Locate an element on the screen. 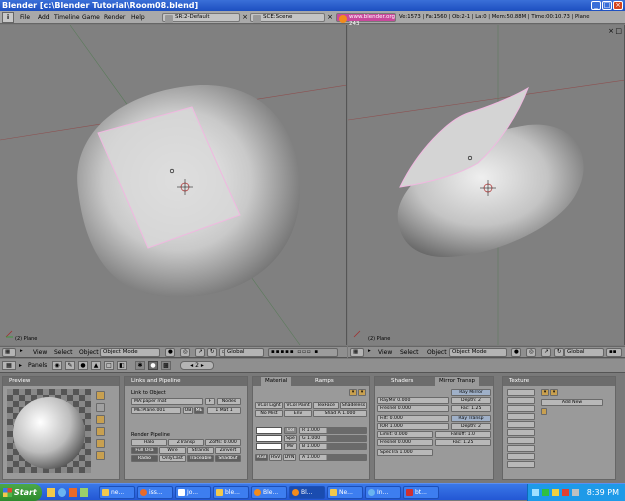  script-context-icon: ✎ is located at coordinates (70, 365).